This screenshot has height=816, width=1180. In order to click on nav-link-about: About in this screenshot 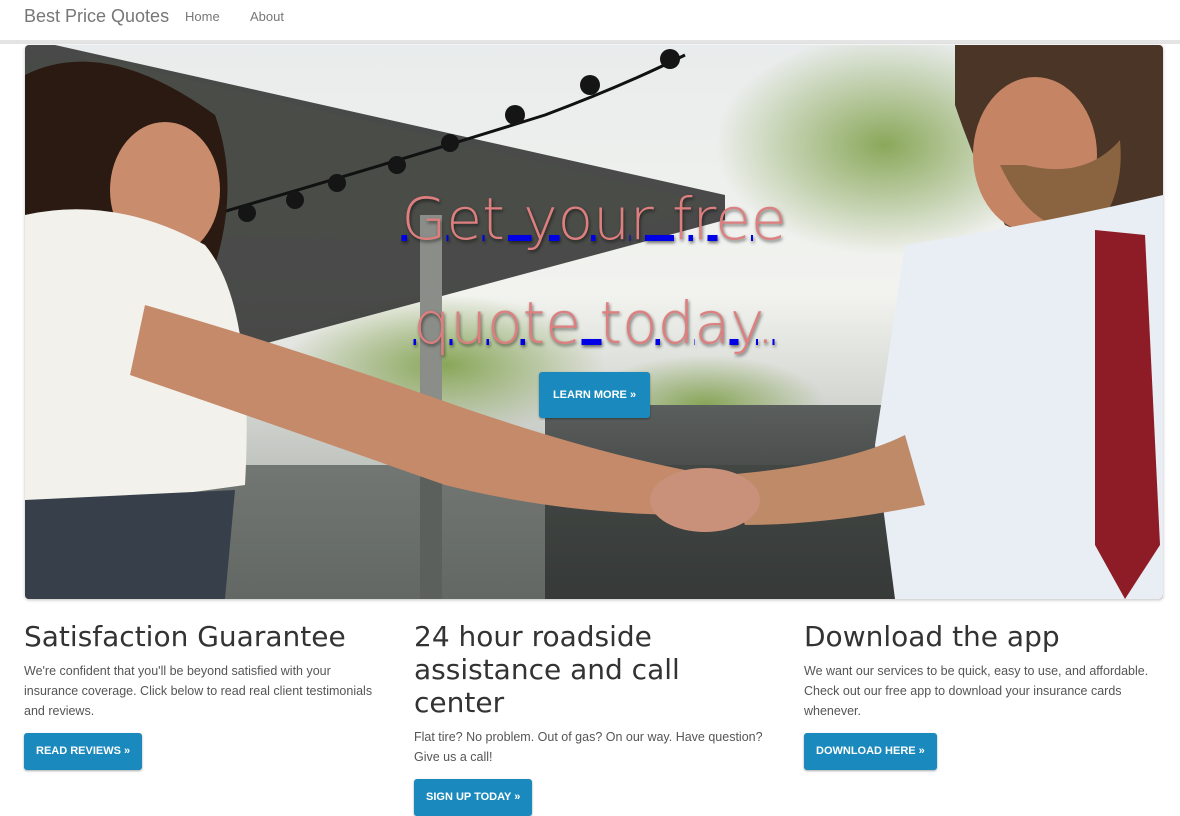, I will do `click(267, 16)`.